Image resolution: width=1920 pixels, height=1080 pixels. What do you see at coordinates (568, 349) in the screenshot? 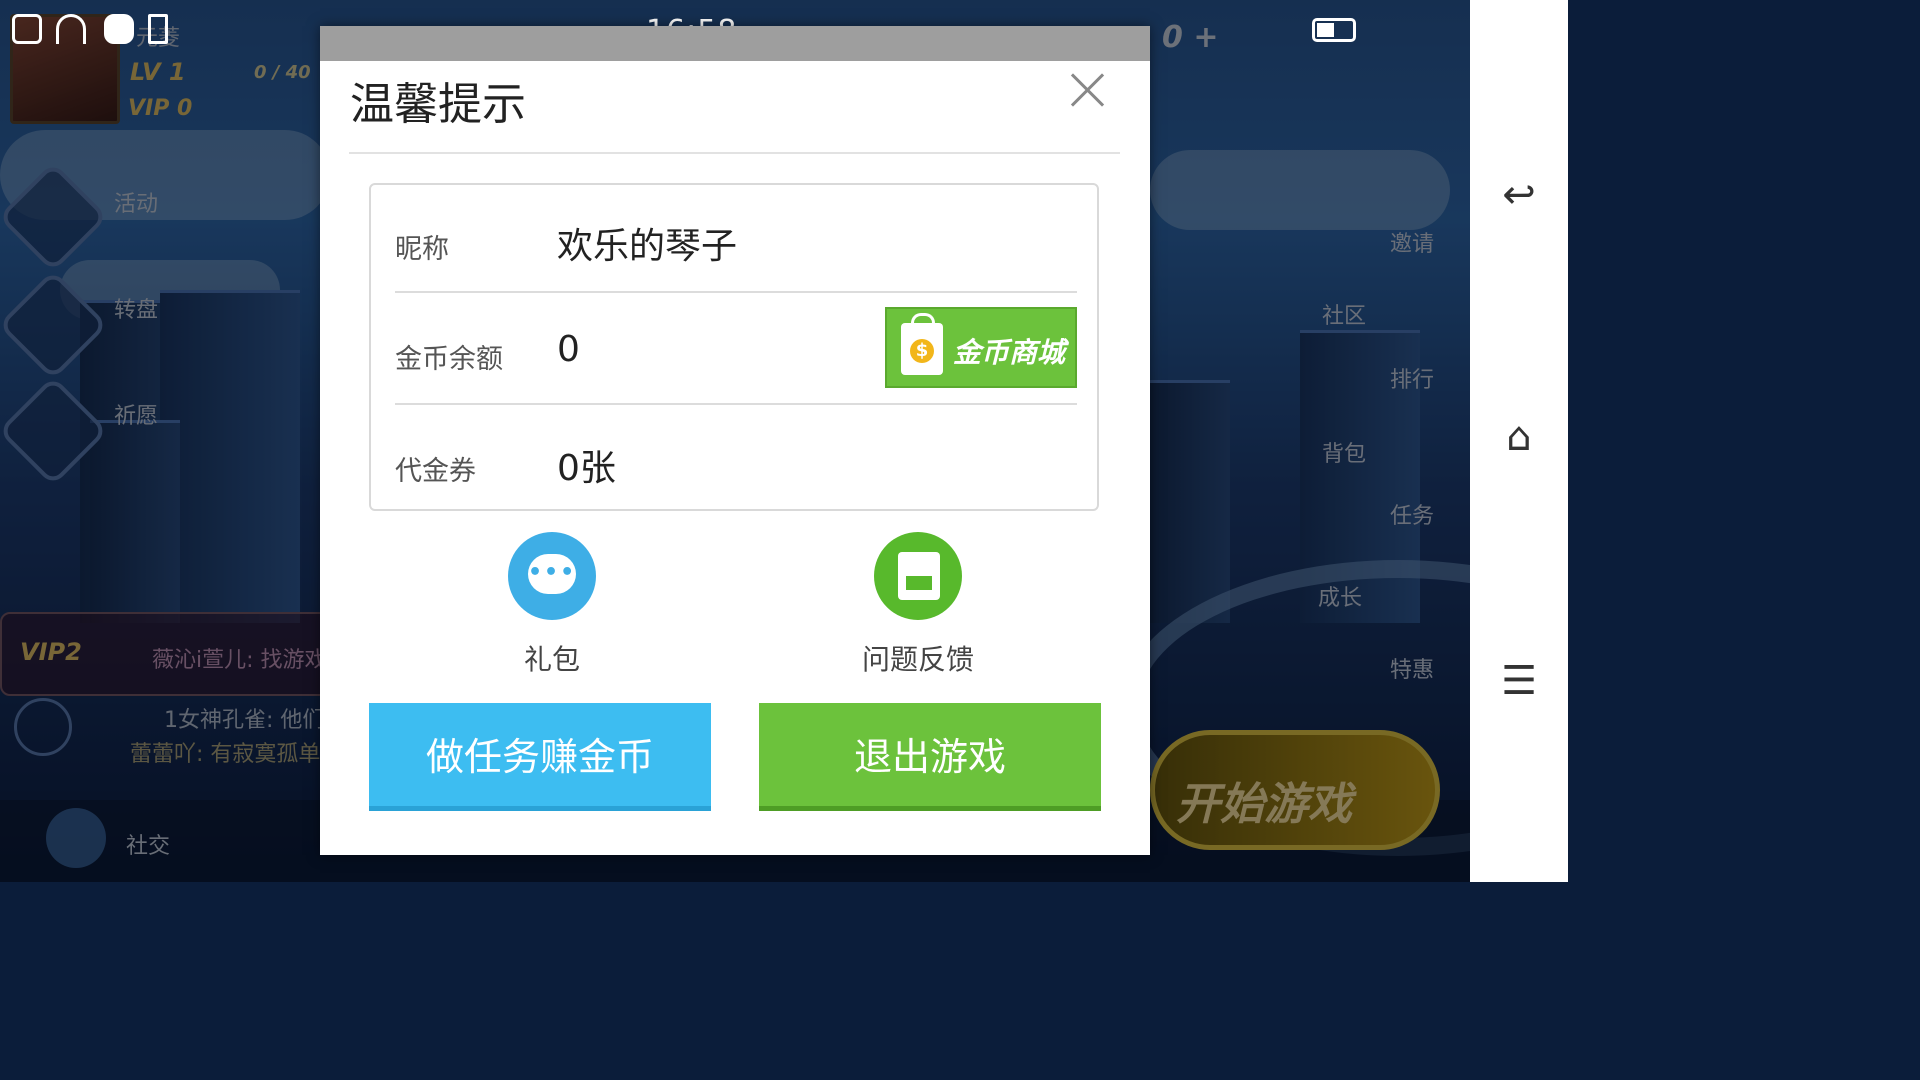
I see `coin-balance-value: 0` at bounding box center [568, 349].